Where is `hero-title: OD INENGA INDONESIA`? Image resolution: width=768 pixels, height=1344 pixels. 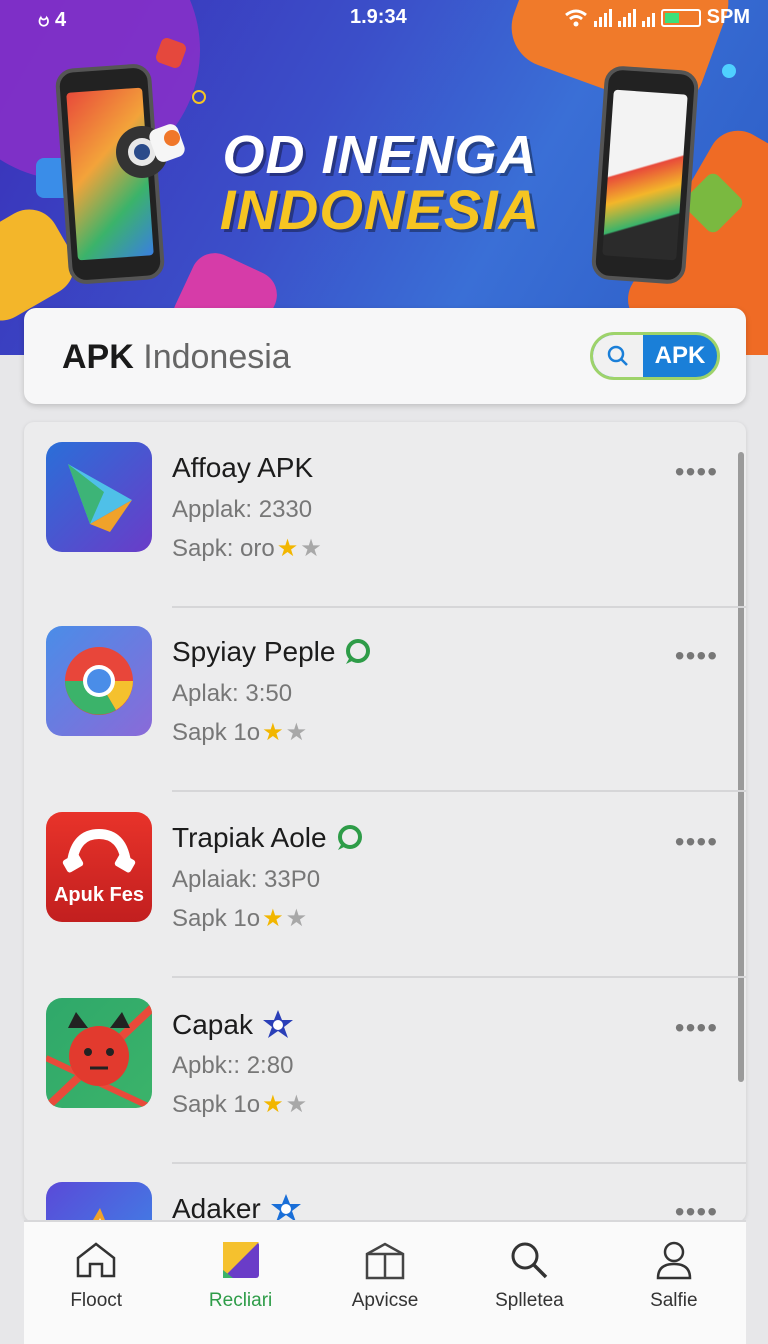
hero-title: OD INENGA INDONESIA is located at coordinates (380, 183).